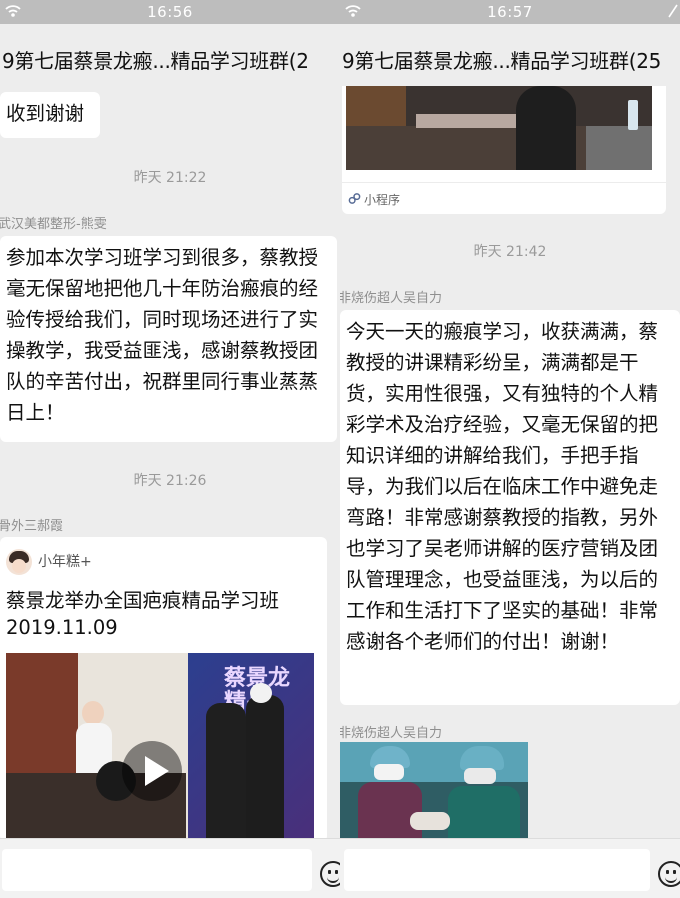 Image resolution: width=680 pixels, height=898 pixels. I want to click on message-bubble-received: 收到谢谢, so click(50, 115).